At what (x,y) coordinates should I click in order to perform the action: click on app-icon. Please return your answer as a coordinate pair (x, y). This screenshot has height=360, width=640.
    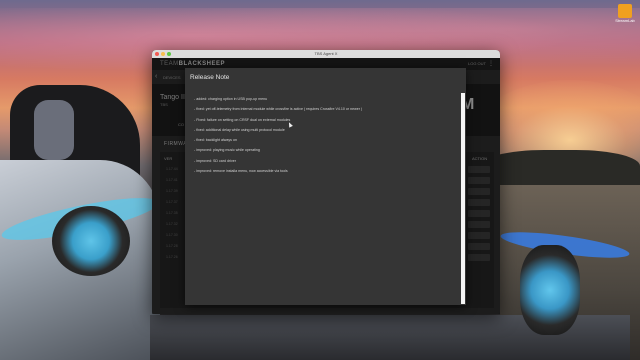
    Looking at the image, I should click on (625, 11).